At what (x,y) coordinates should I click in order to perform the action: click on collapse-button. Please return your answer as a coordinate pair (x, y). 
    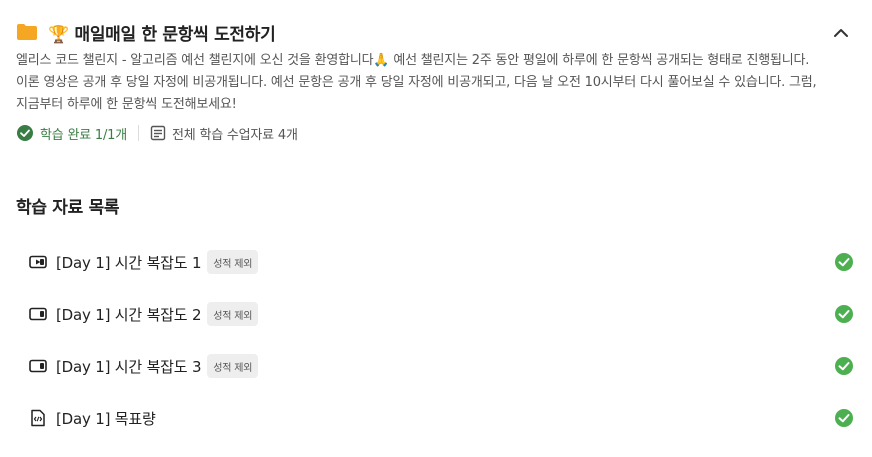
    Looking at the image, I should click on (841, 33).